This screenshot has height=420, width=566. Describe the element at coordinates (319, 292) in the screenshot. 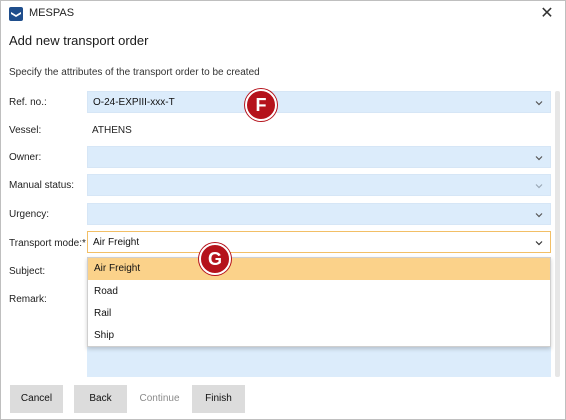

I see `option-road: Road` at that location.